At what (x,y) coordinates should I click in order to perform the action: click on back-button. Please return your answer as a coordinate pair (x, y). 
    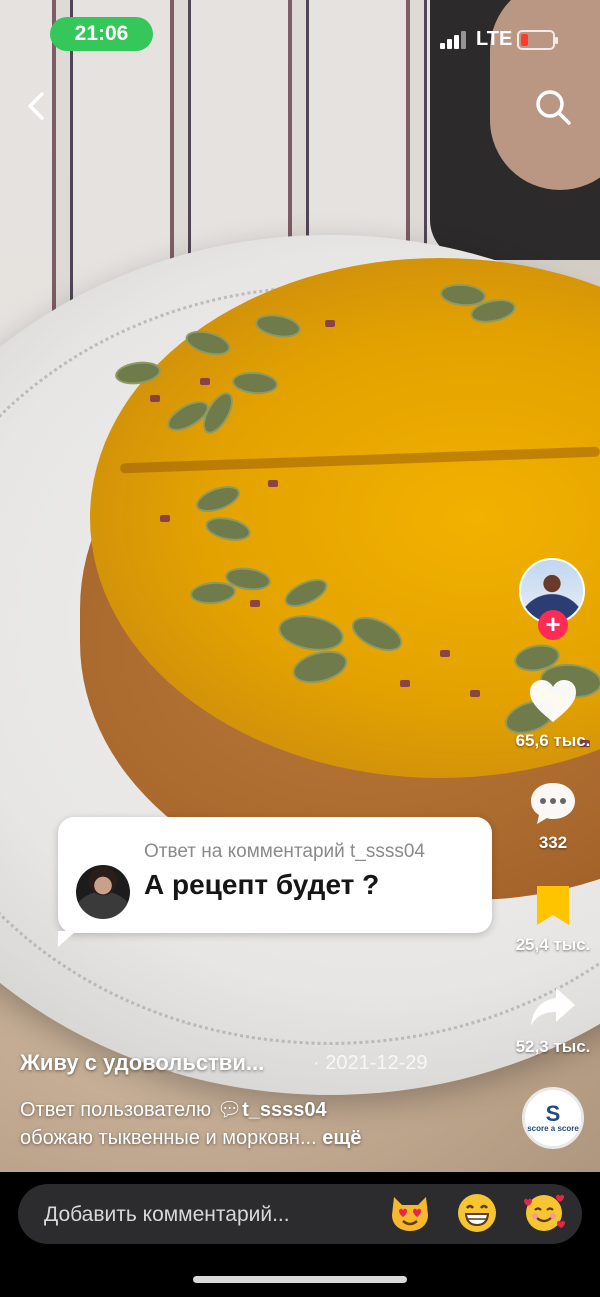
    Looking at the image, I should click on (40, 106).